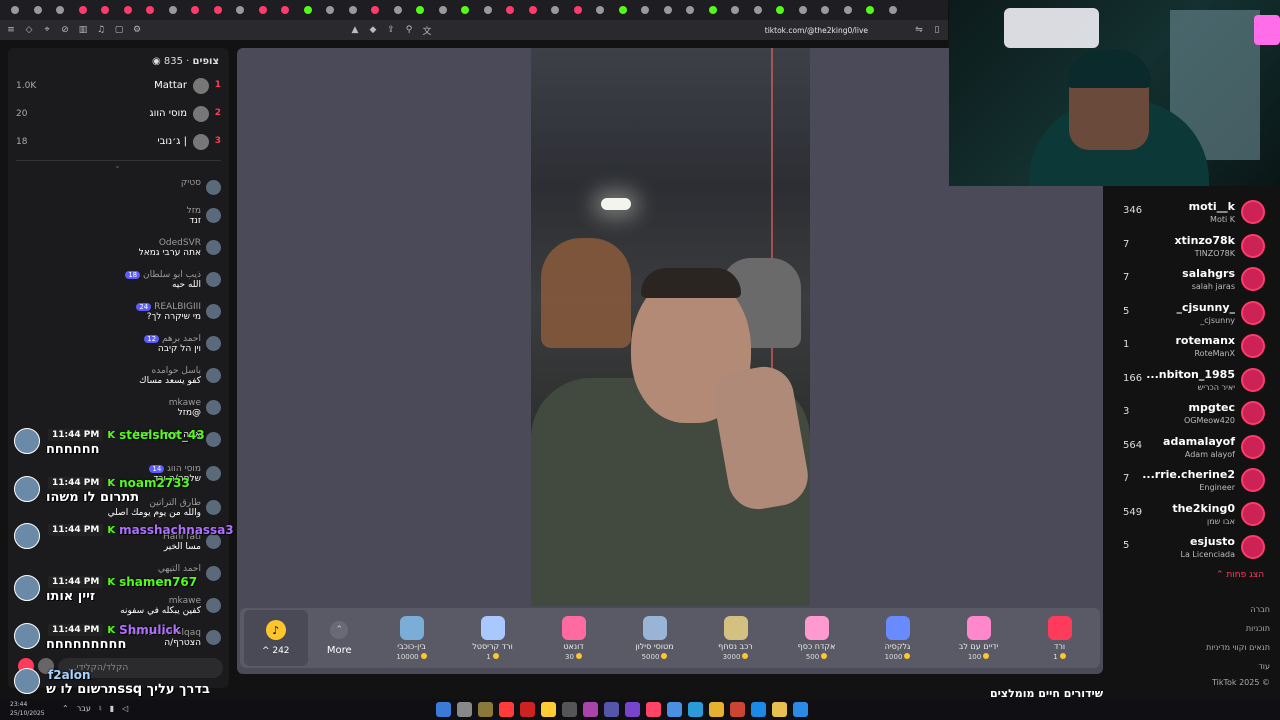 The height and width of the screenshot is (720, 1280). What do you see at coordinates (137, 30) in the screenshot?
I see `extensions-icon: ⚙` at bounding box center [137, 30].